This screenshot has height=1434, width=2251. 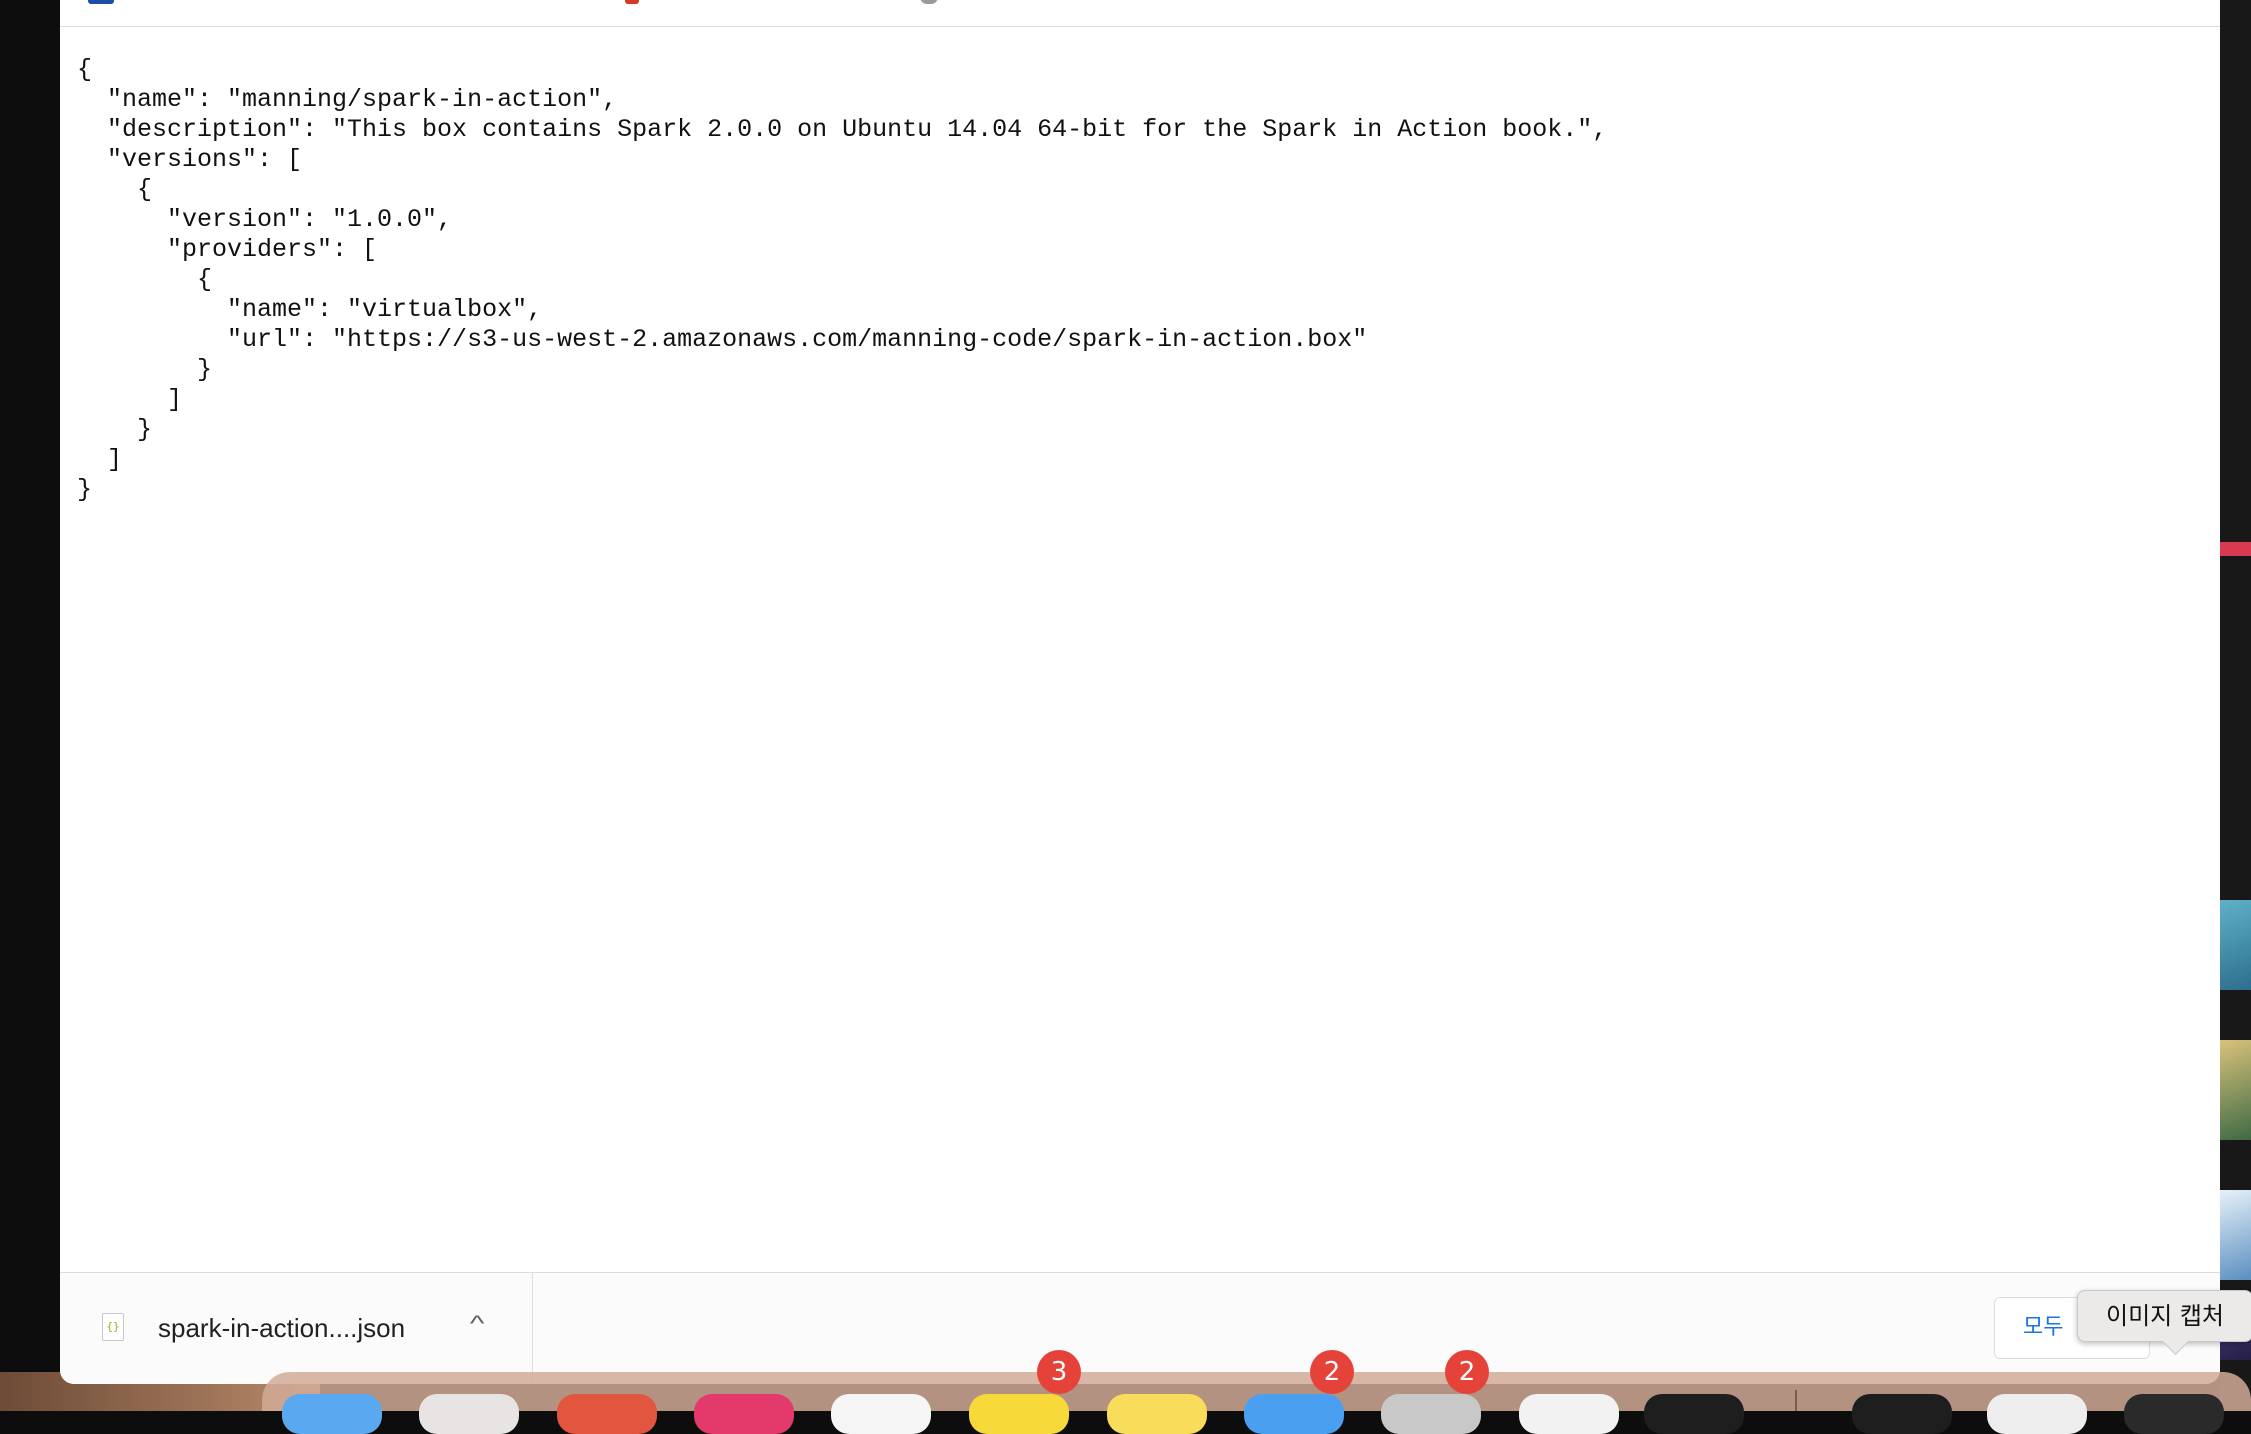 I want to click on json-line: "providers": [, so click(x=227, y=249).